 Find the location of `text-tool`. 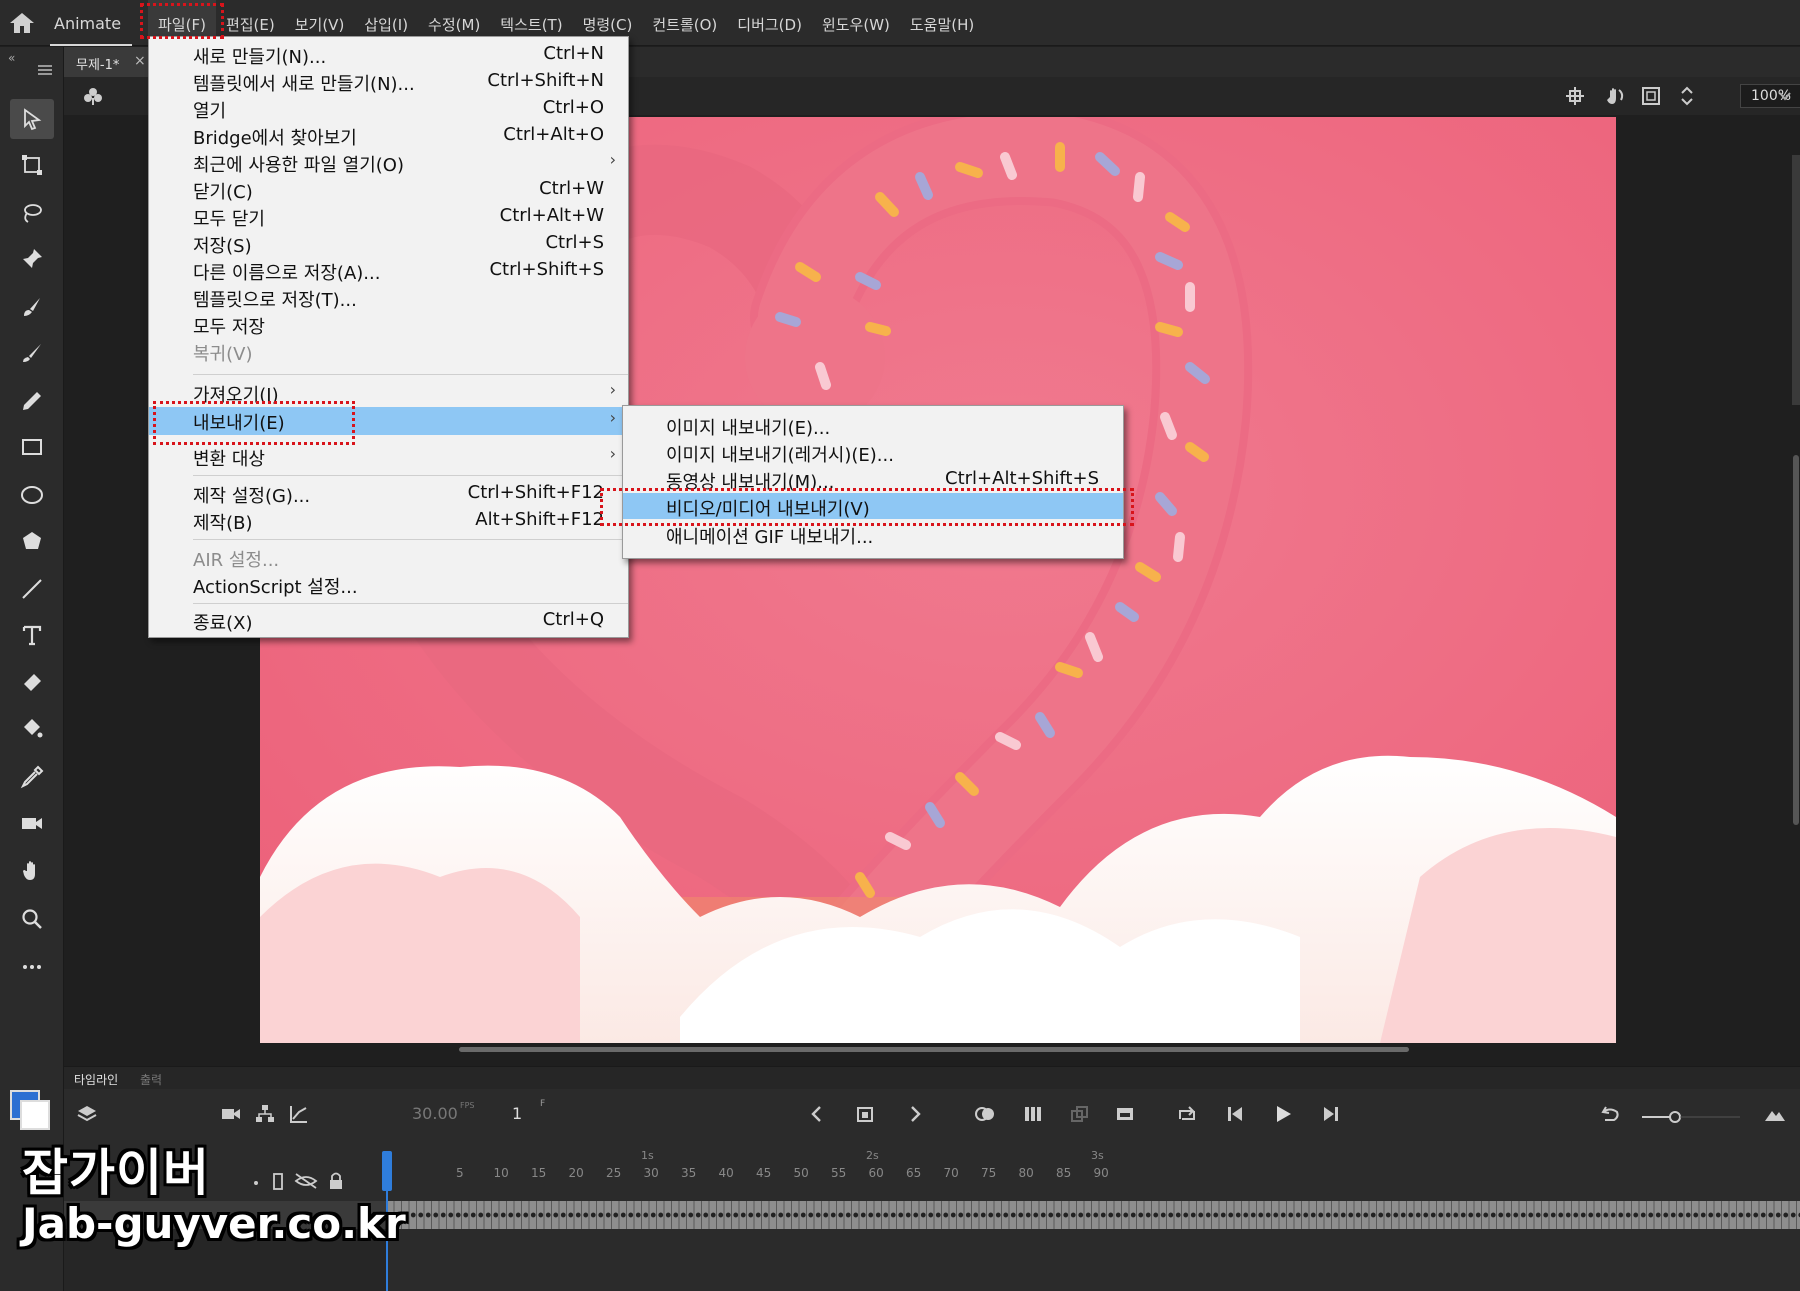

text-tool is located at coordinates (32, 635).